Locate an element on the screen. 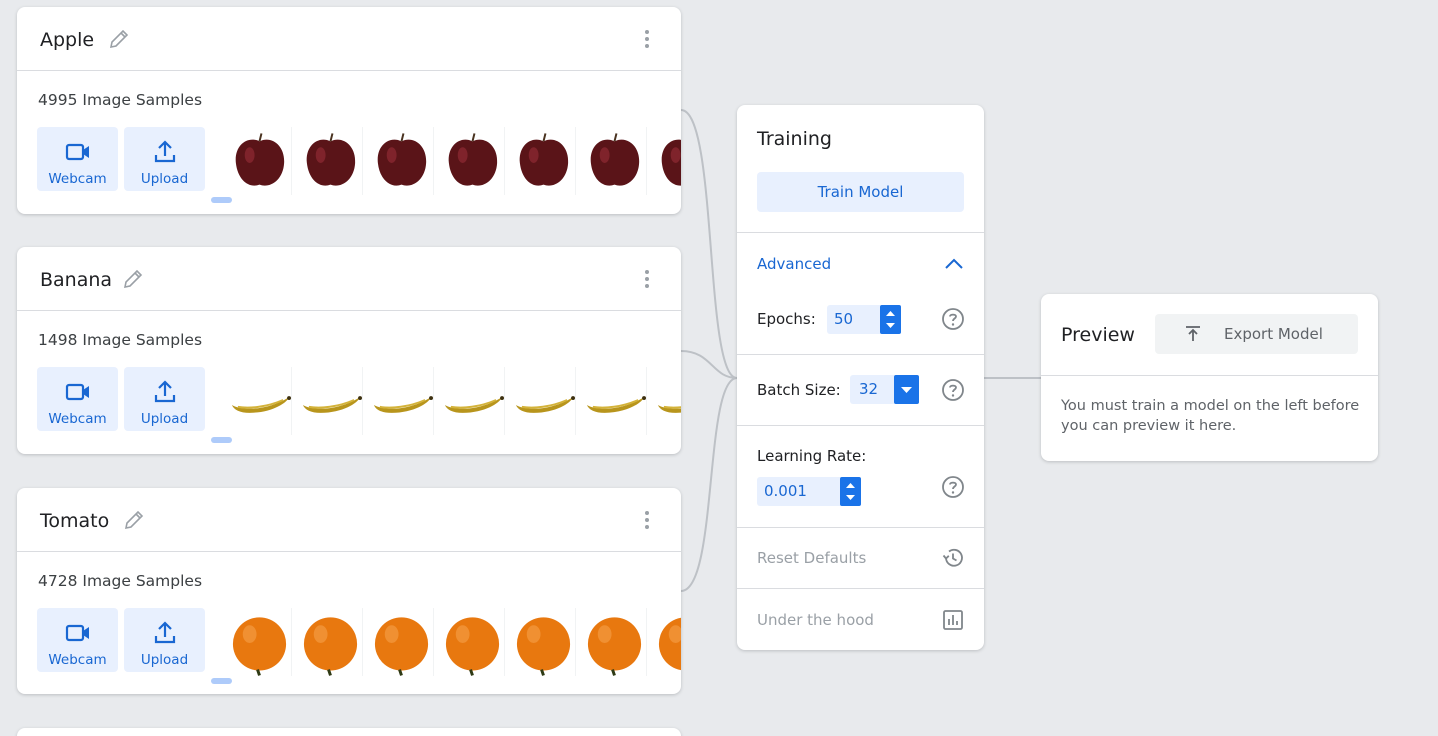  learning-rate-stepper is located at coordinates (850, 491).